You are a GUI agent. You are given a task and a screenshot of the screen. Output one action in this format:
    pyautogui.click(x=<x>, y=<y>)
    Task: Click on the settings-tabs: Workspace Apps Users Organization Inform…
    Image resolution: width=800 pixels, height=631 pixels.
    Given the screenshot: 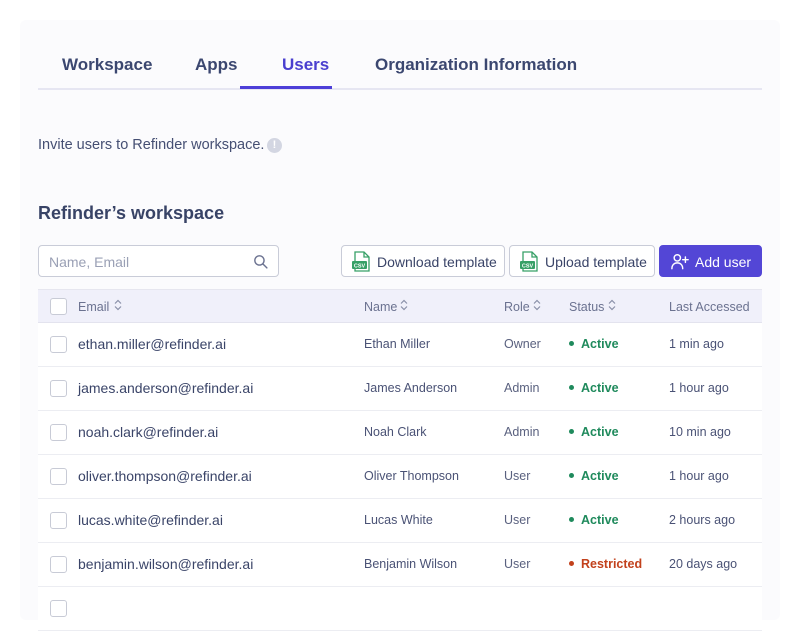 What is the action you would take?
    pyautogui.click(x=400, y=55)
    